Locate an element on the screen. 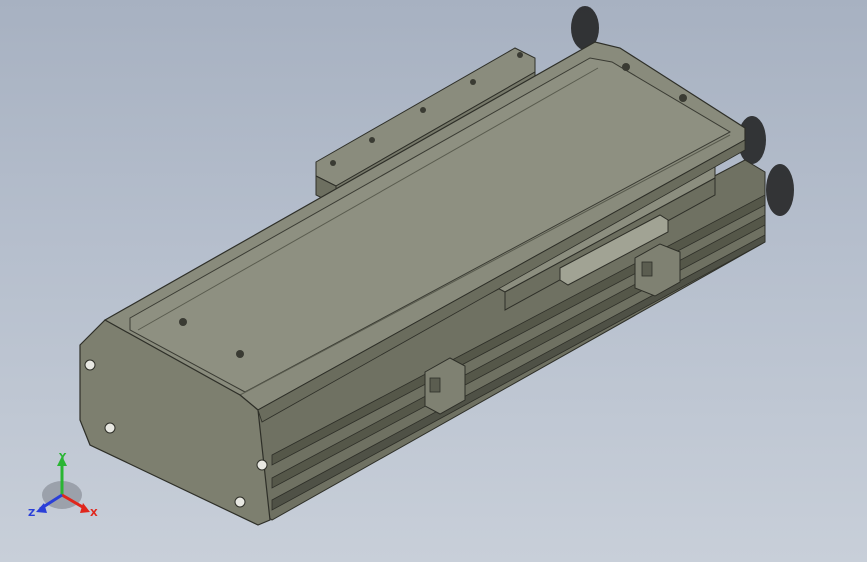  y-axis-label: Y is located at coordinates (62, 457).